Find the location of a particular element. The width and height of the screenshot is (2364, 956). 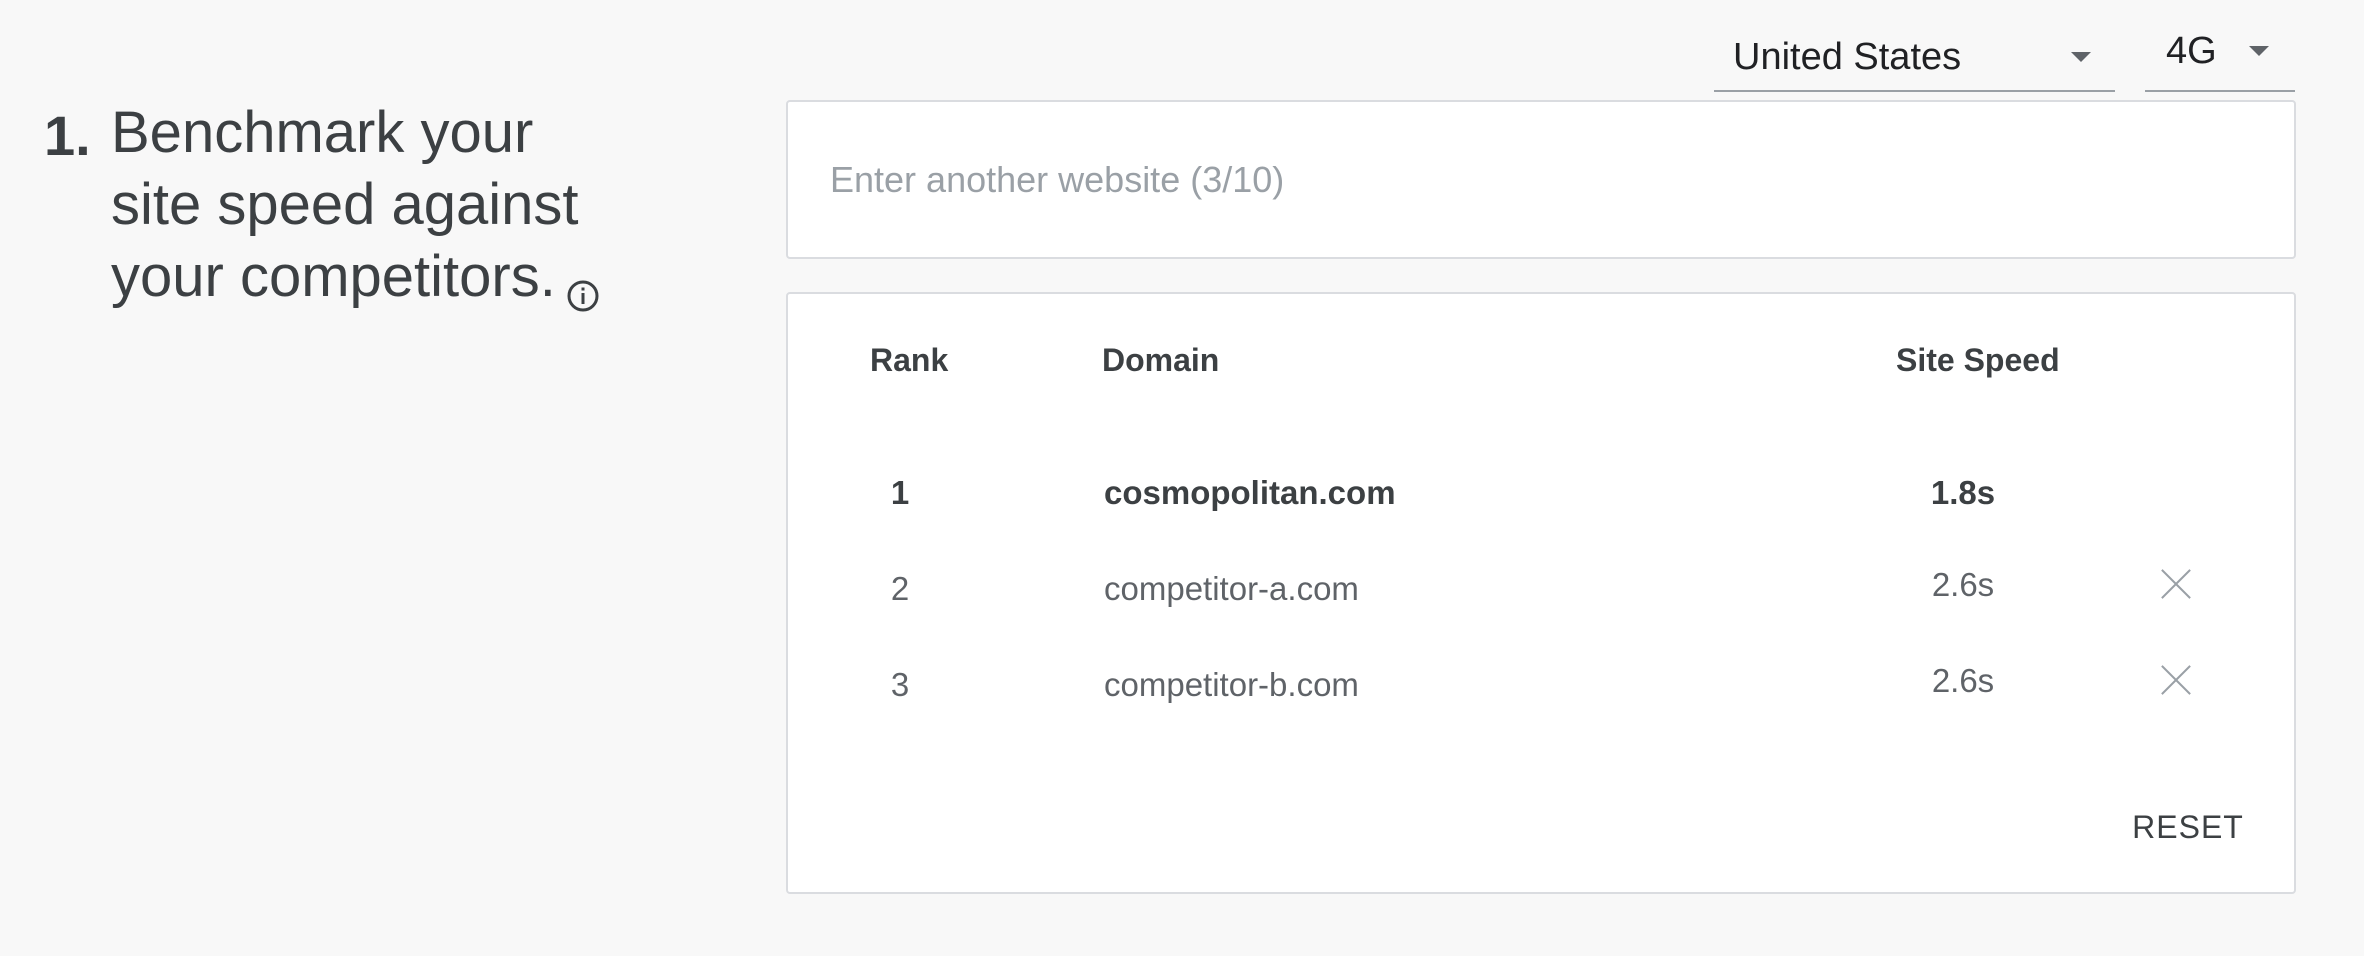

website-input-card is located at coordinates (1541, 179).